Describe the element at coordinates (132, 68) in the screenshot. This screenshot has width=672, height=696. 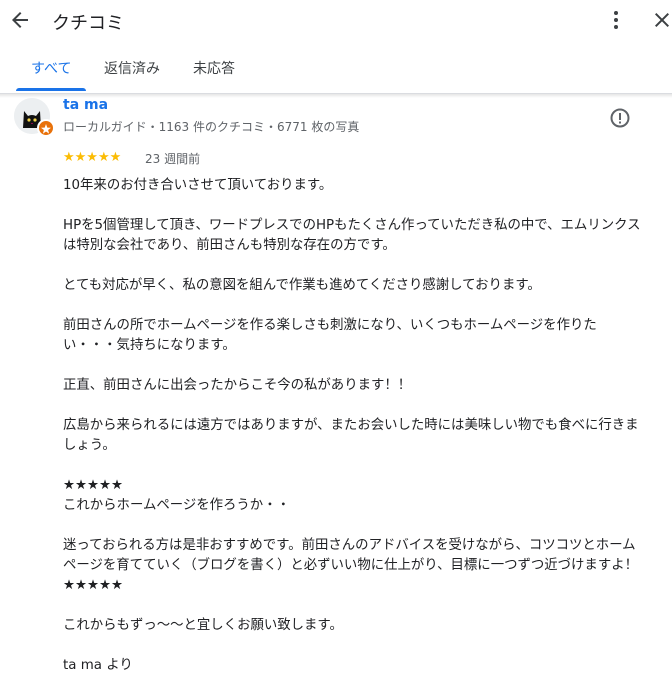
I see `tab-replied: 返信済み` at that location.